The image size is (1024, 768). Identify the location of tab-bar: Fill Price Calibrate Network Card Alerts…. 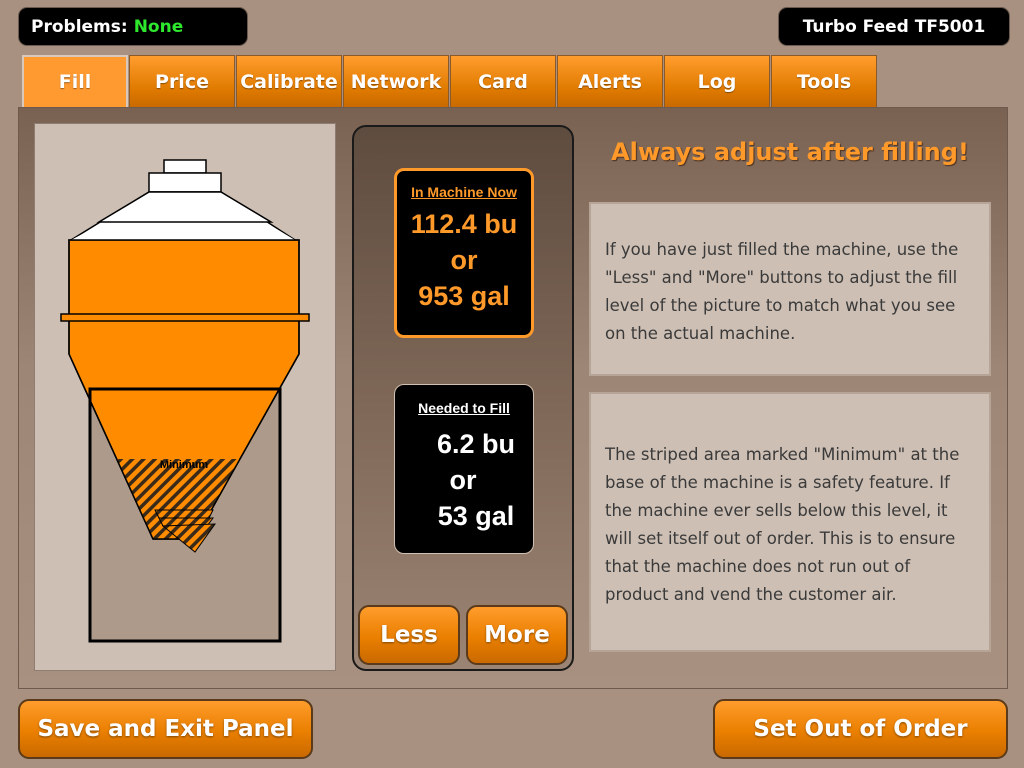
(450, 81).